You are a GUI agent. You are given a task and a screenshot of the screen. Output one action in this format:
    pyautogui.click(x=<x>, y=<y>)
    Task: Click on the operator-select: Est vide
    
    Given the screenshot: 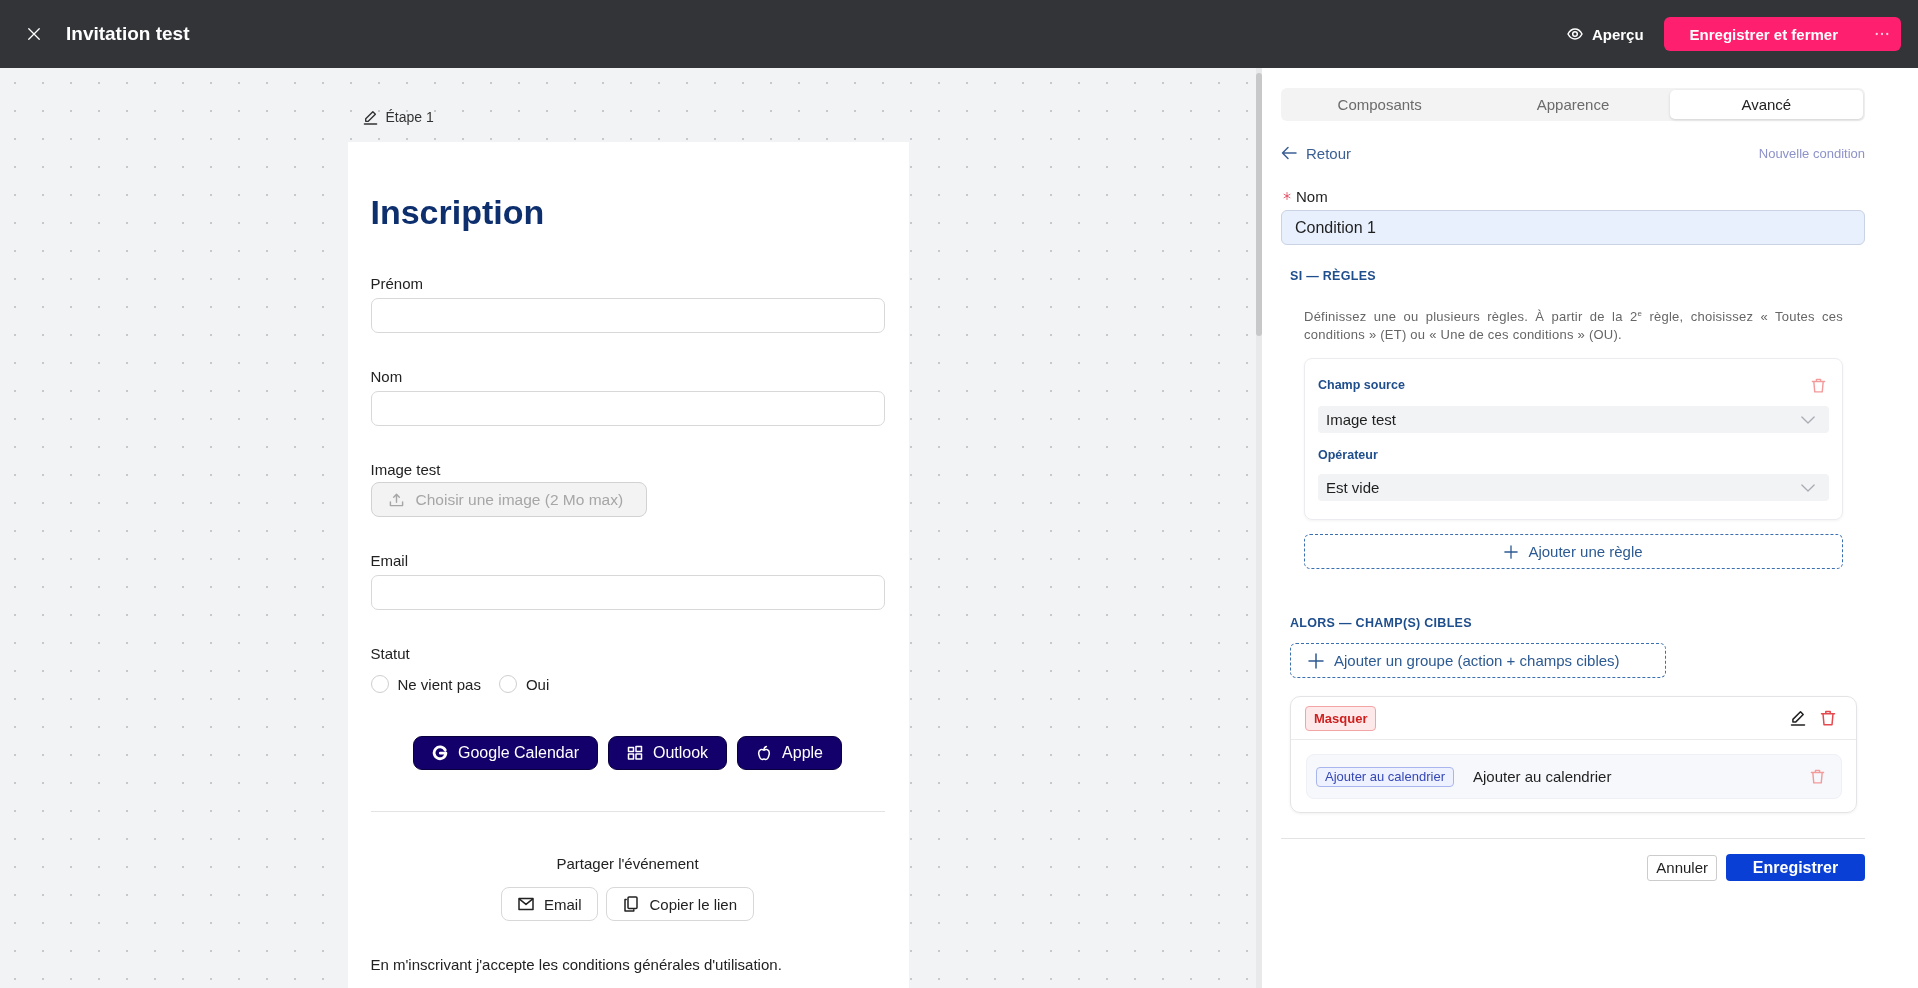 What is the action you would take?
    pyautogui.click(x=1573, y=487)
    